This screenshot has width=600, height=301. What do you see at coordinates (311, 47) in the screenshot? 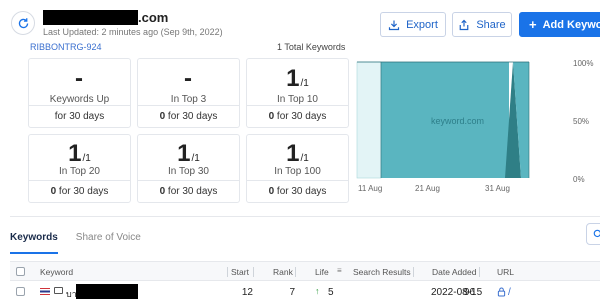
I see `total-keywords-text: 1 Total Keywords` at bounding box center [311, 47].